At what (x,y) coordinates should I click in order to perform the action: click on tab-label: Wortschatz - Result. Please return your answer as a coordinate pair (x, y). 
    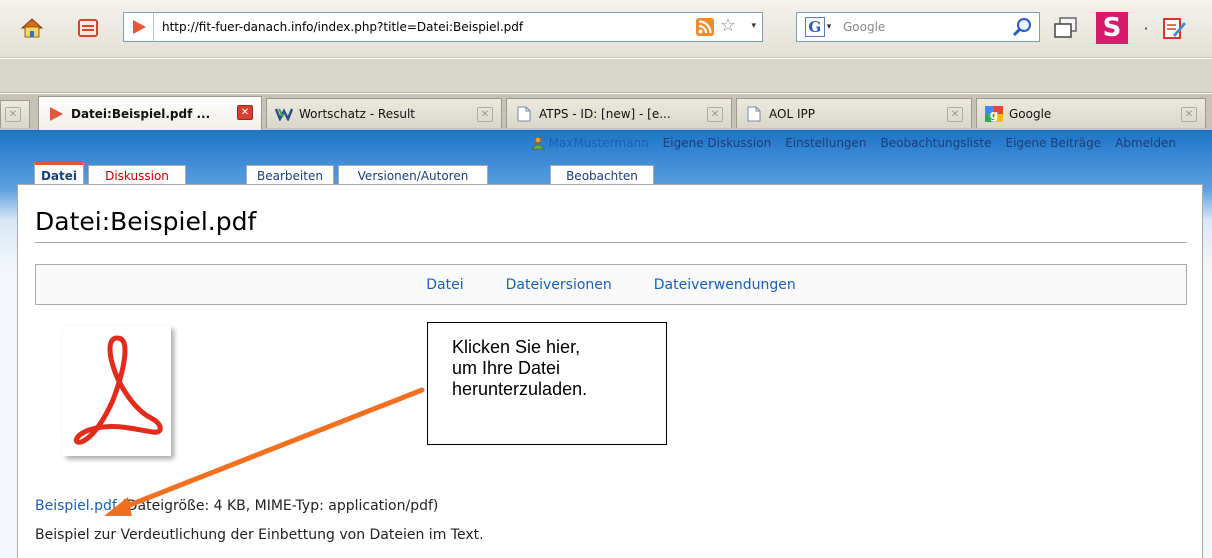
    Looking at the image, I should click on (357, 113).